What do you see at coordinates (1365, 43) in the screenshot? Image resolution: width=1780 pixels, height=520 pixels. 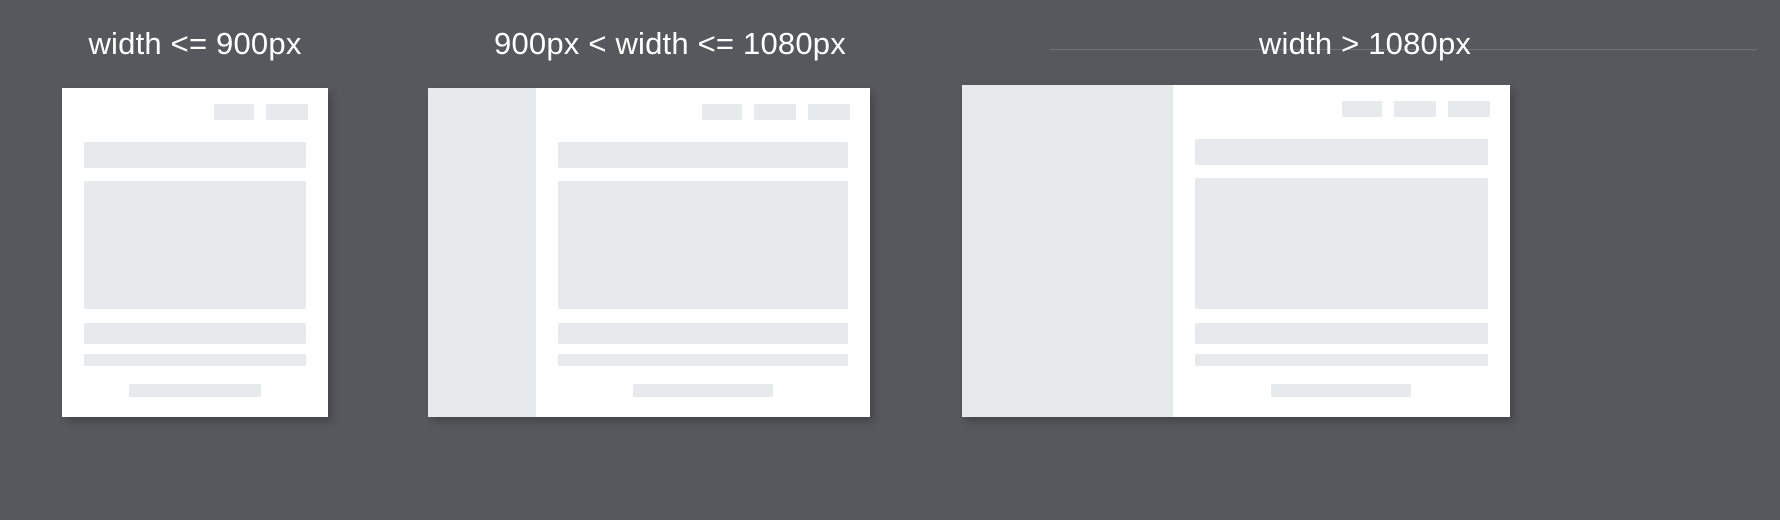 I see `breakpoint-caption: width > 1080px` at bounding box center [1365, 43].